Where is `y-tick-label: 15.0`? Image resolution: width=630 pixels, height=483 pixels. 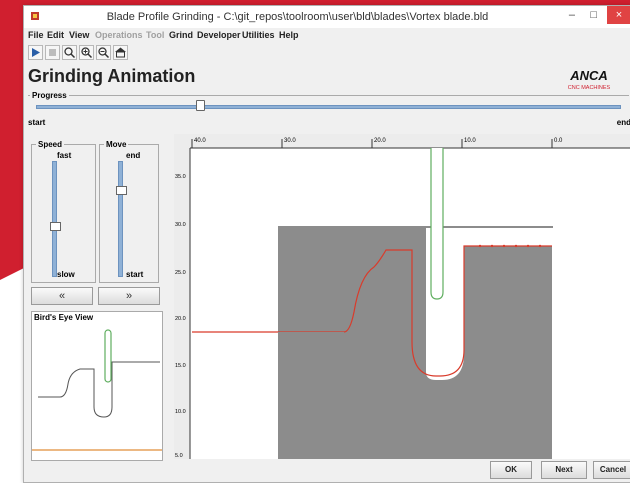
y-tick-label: 15.0 is located at coordinates (180, 366).